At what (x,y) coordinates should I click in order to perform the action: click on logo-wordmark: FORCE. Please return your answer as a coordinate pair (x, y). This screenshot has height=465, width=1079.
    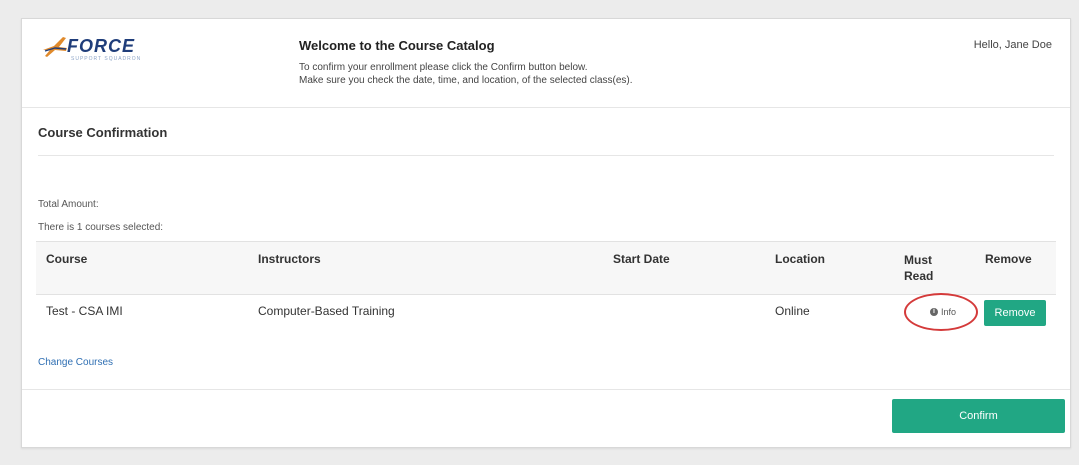
    Looking at the image, I should click on (101, 46).